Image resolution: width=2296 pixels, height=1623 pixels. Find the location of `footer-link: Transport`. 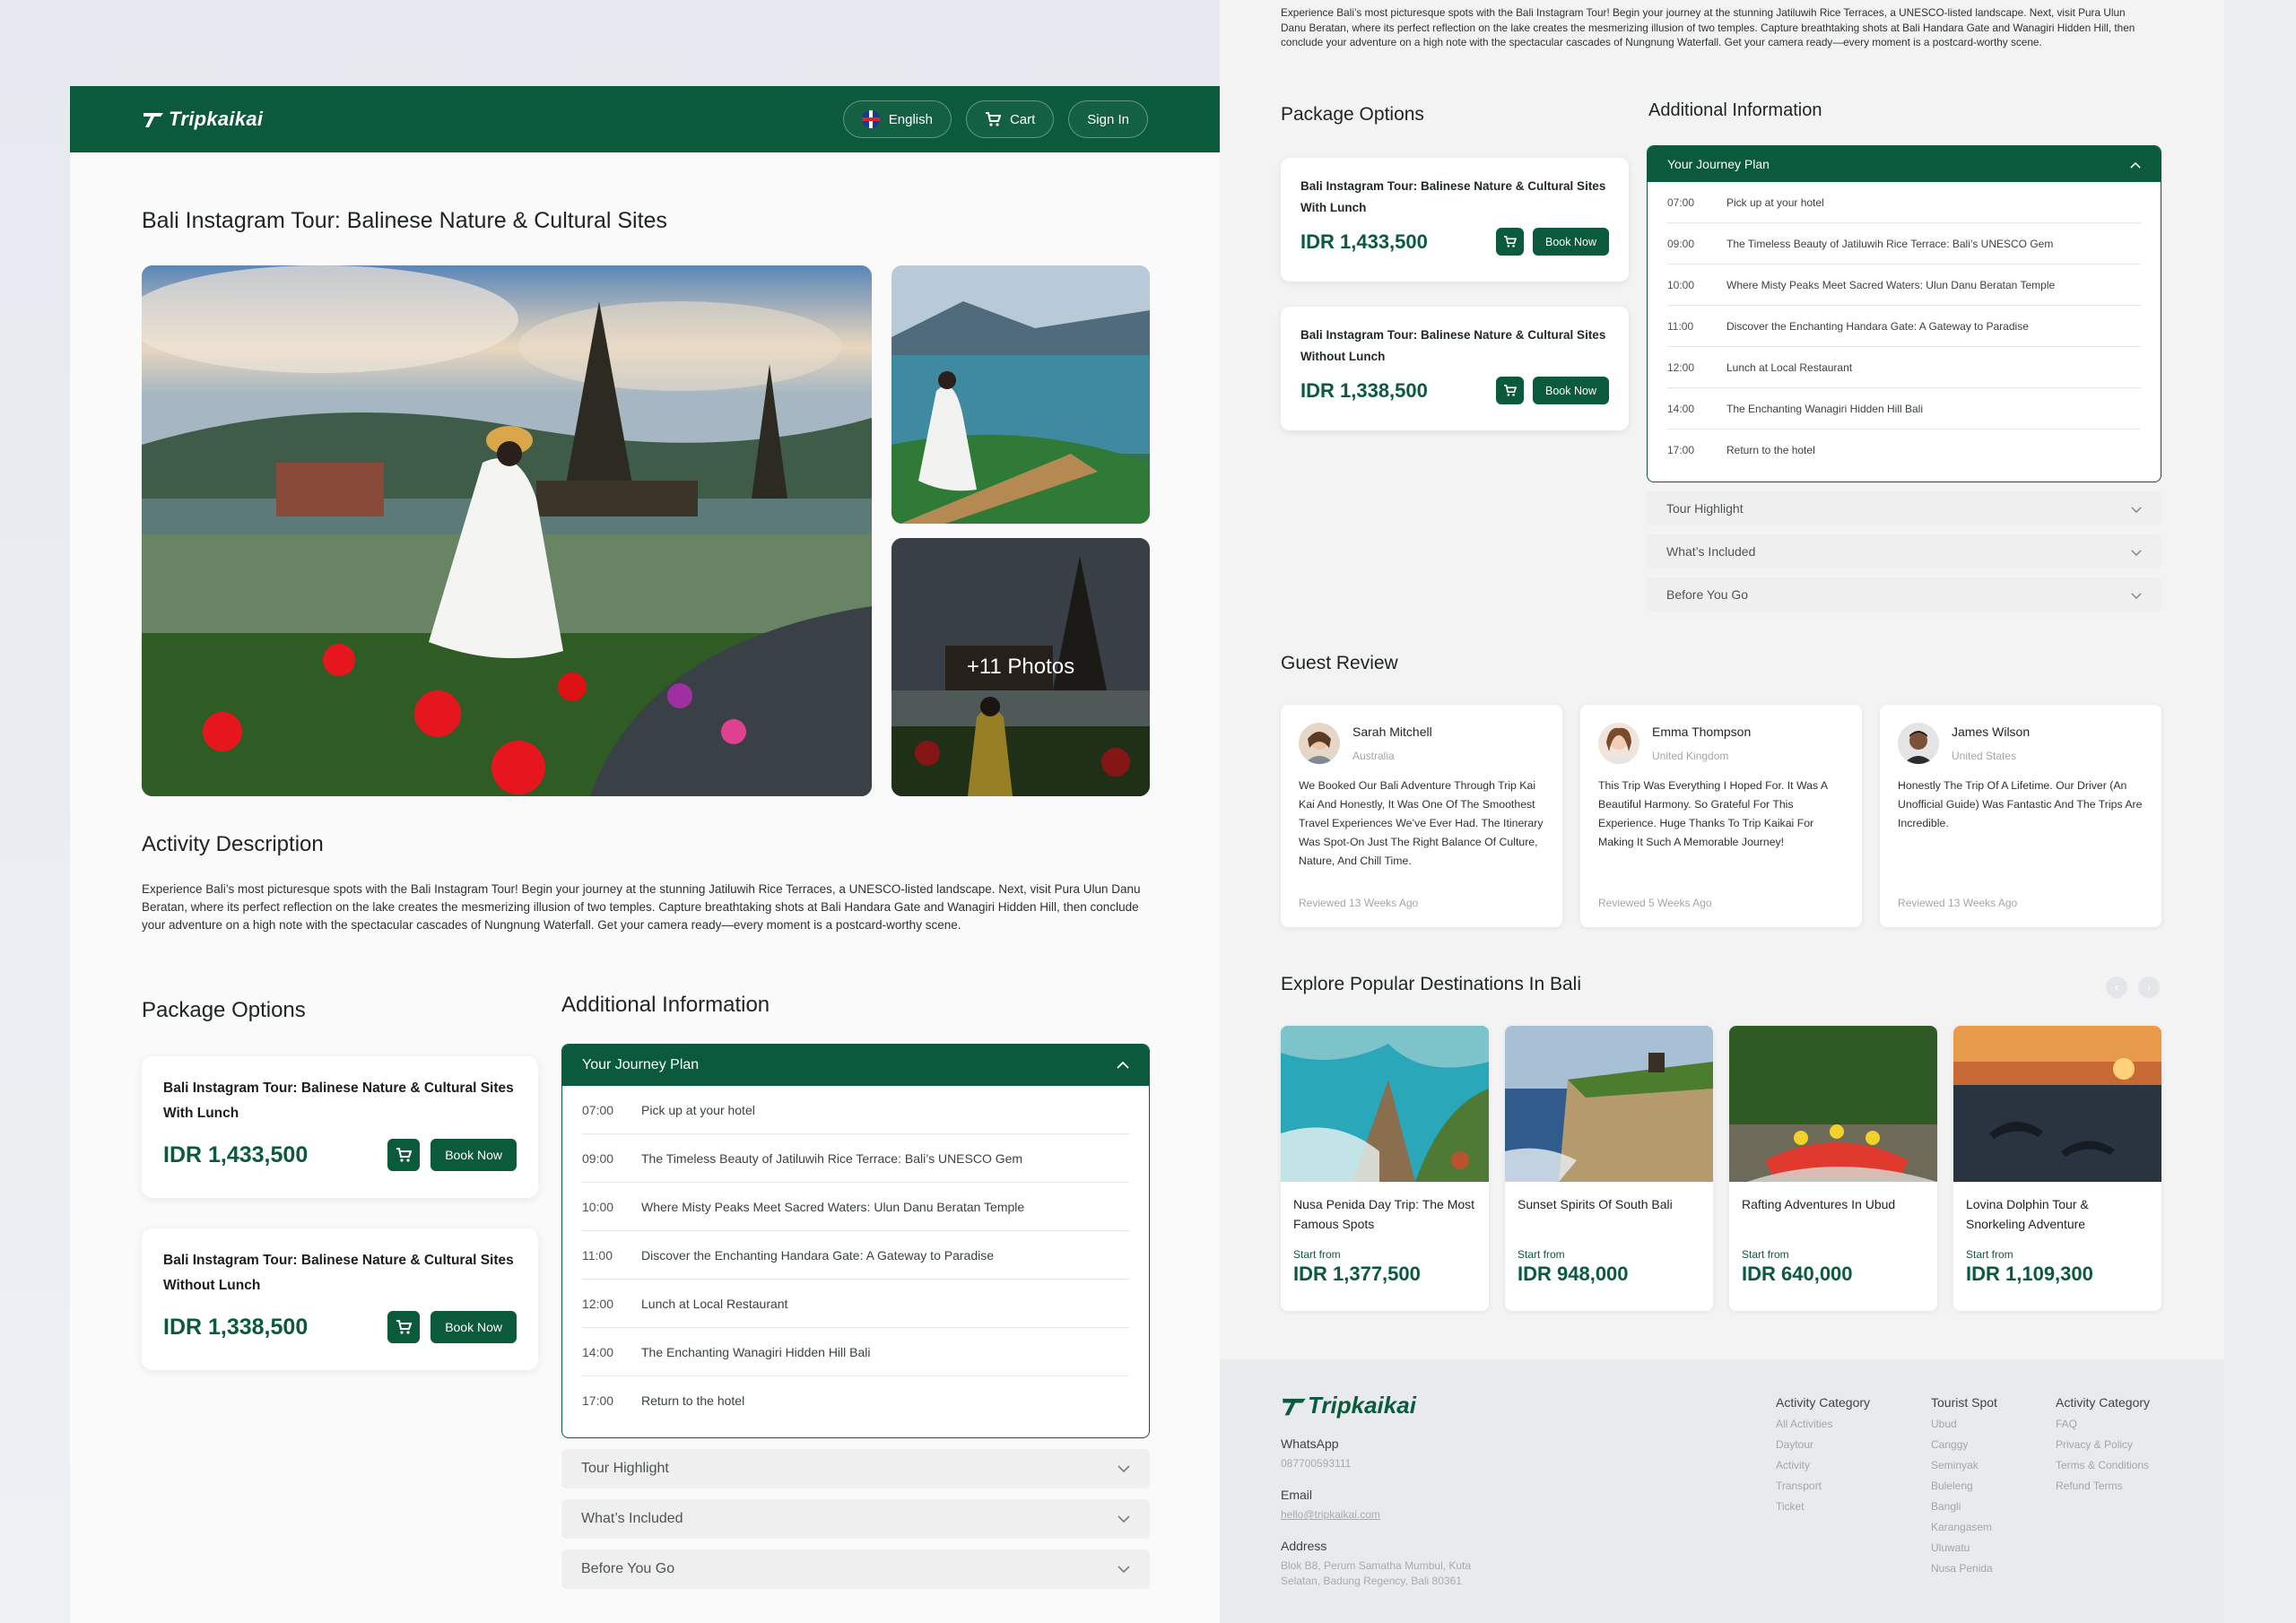

footer-link: Transport is located at coordinates (1823, 1486).